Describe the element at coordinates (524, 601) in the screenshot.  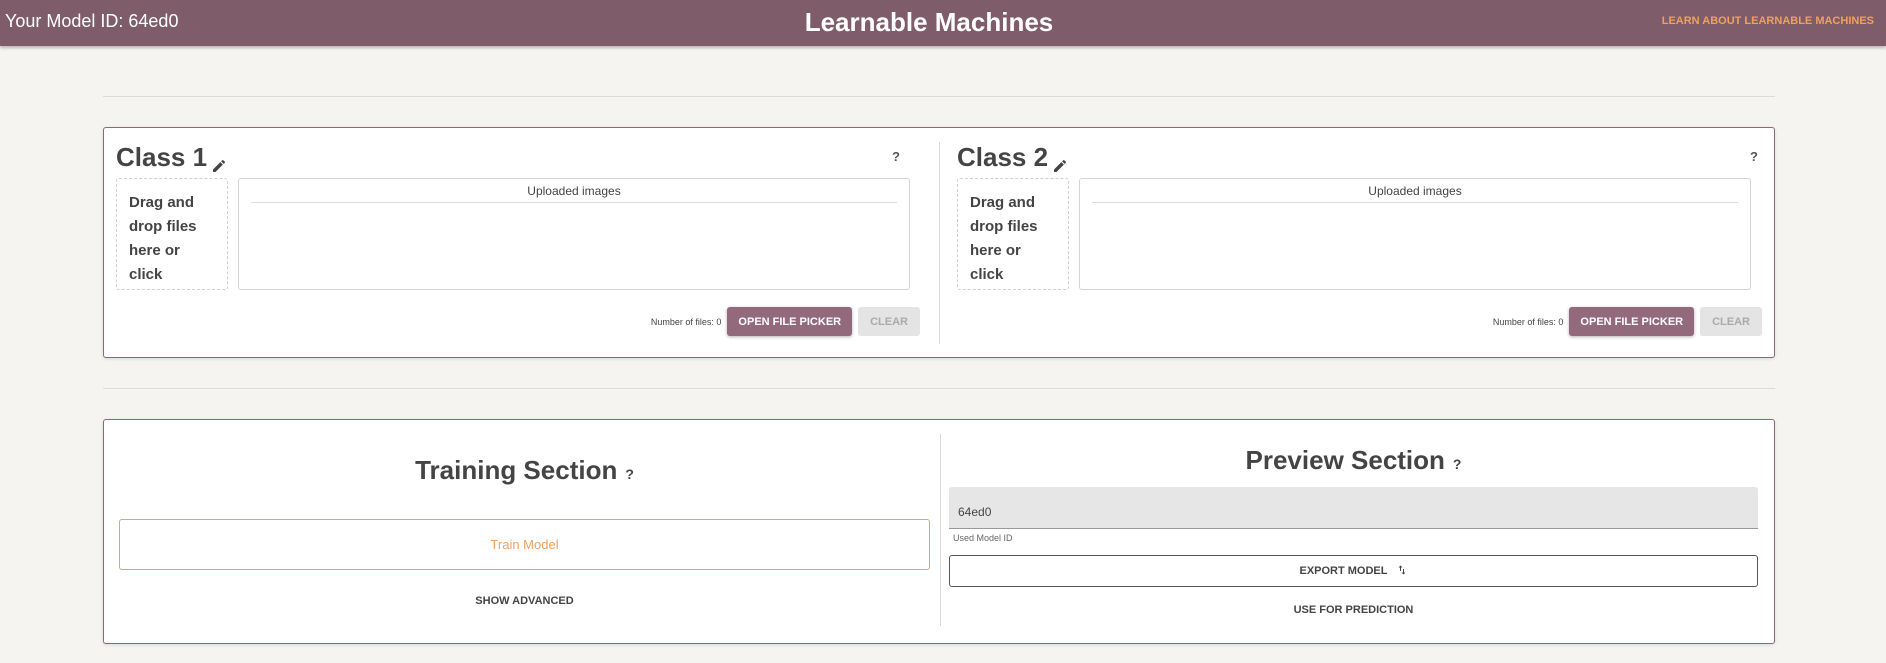
I see `show-advanced-button: SHOW ADVANCED` at that location.